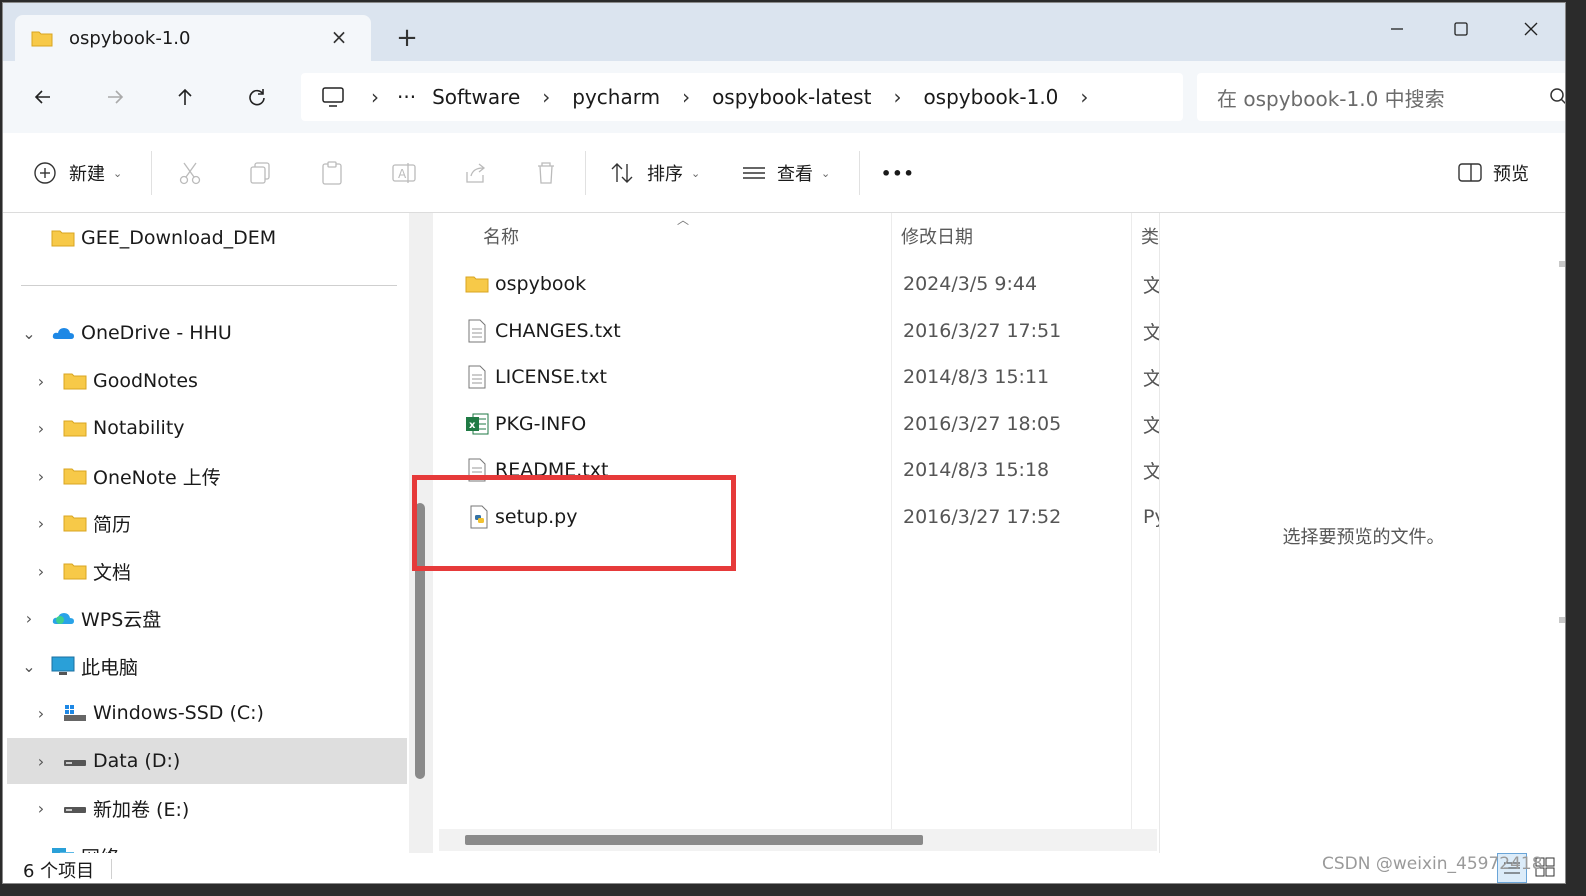 The width and height of the screenshot is (1586, 896). I want to click on maximize-button, so click(1461, 29).